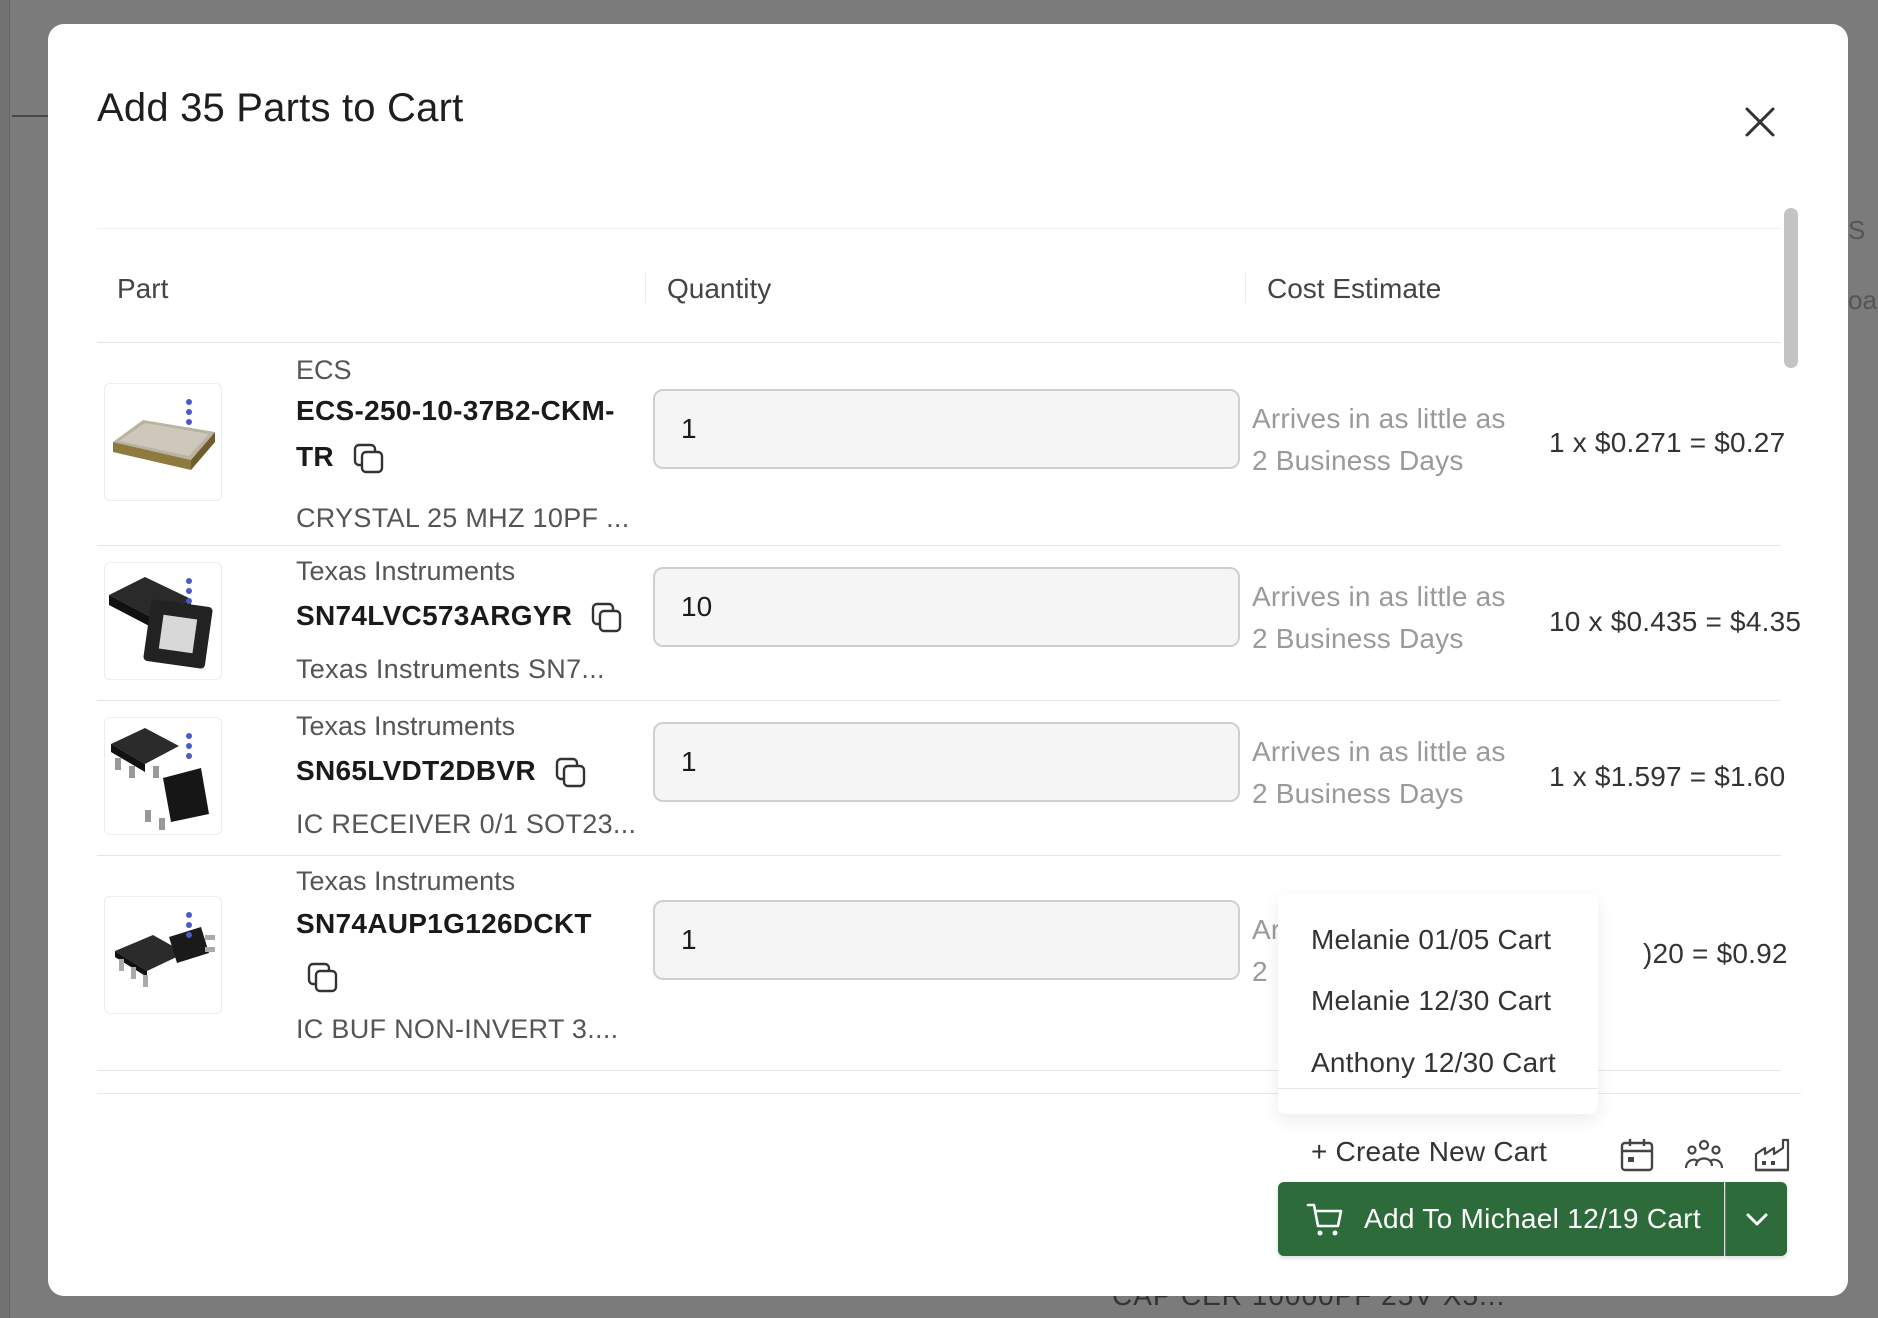 This screenshot has width=1878, height=1318. I want to click on close-icon, so click(1760, 122).